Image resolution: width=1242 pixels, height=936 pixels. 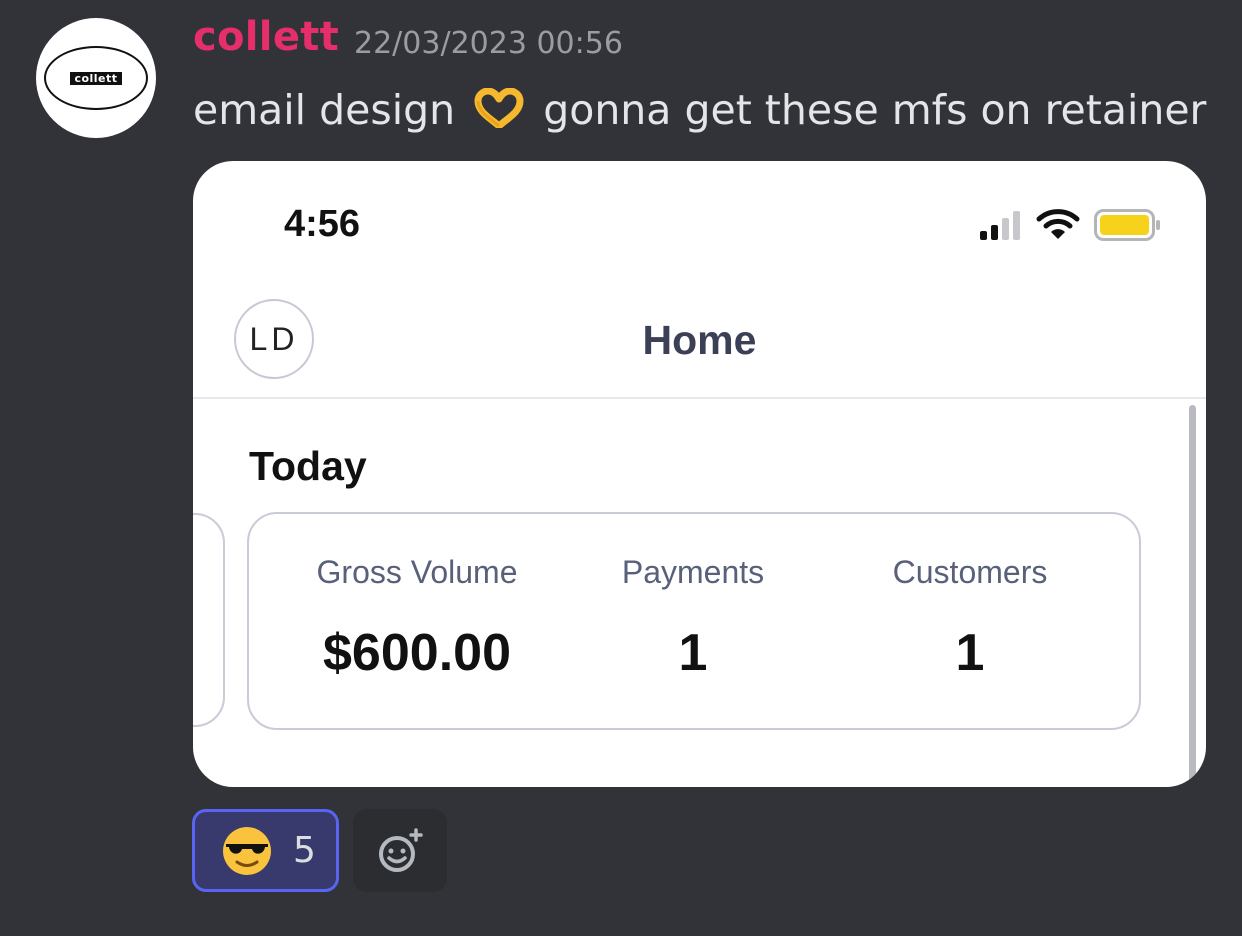 I want to click on smiling-face-with-sunglasses-icon, so click(x=247, y=850).